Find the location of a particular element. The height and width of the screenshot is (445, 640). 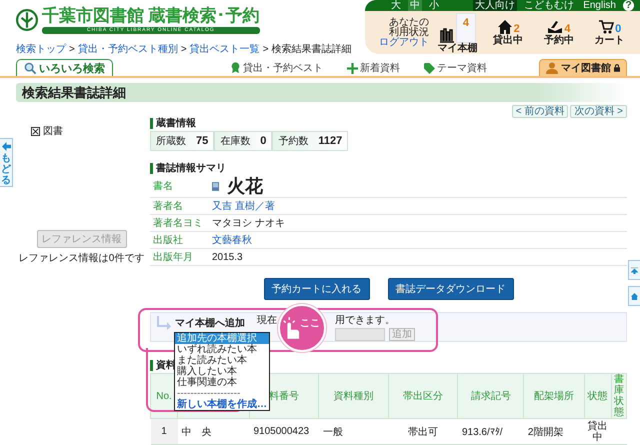

arrow-up-icon is located at coordinates (634, 270).